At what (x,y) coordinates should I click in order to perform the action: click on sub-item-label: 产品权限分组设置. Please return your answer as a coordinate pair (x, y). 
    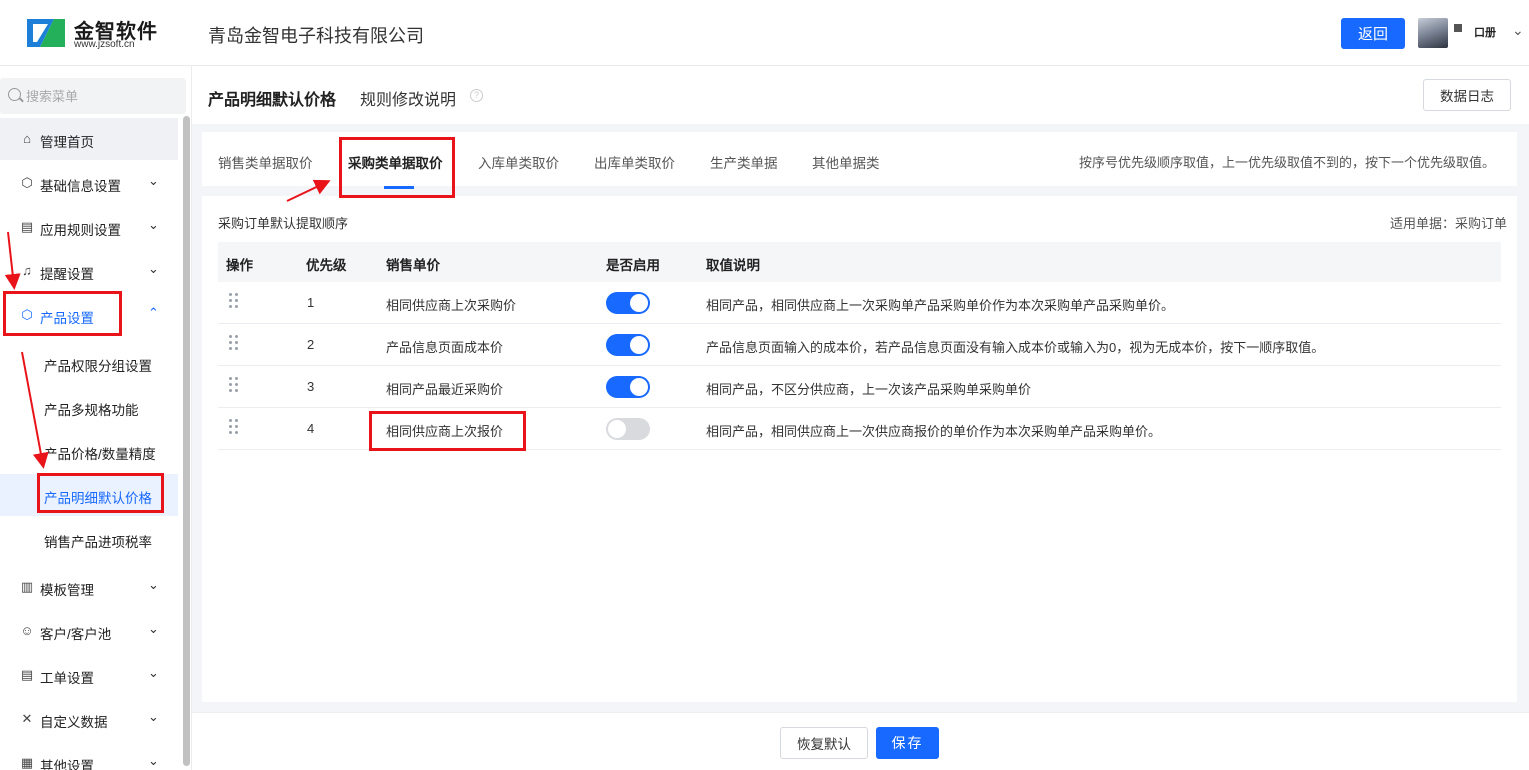
    Looking at the image, I should click on (98, 366).